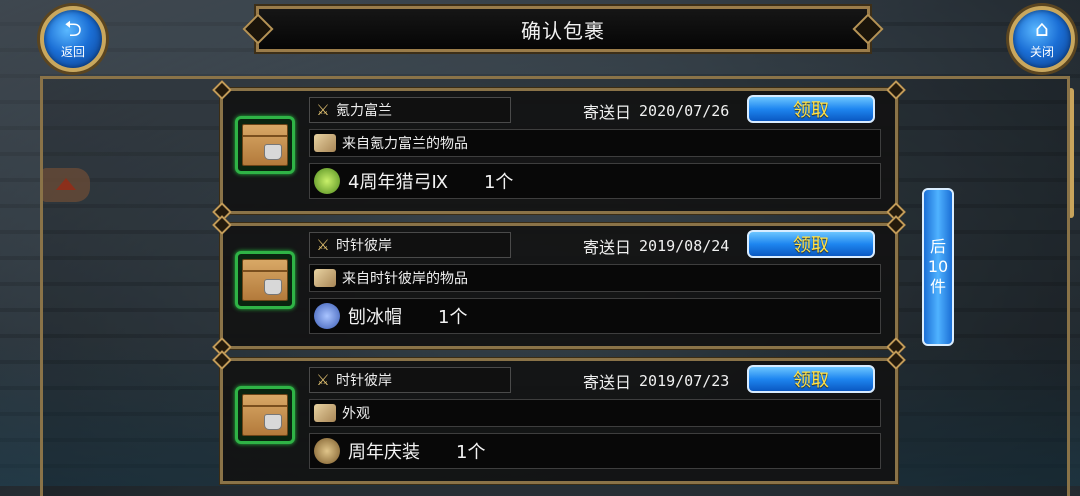 Image resolution: width=1080 pixels, height=496 pixels. Describe the element at coordinates (327, 451) in the screenshot. I see `costume-icon` at that location.